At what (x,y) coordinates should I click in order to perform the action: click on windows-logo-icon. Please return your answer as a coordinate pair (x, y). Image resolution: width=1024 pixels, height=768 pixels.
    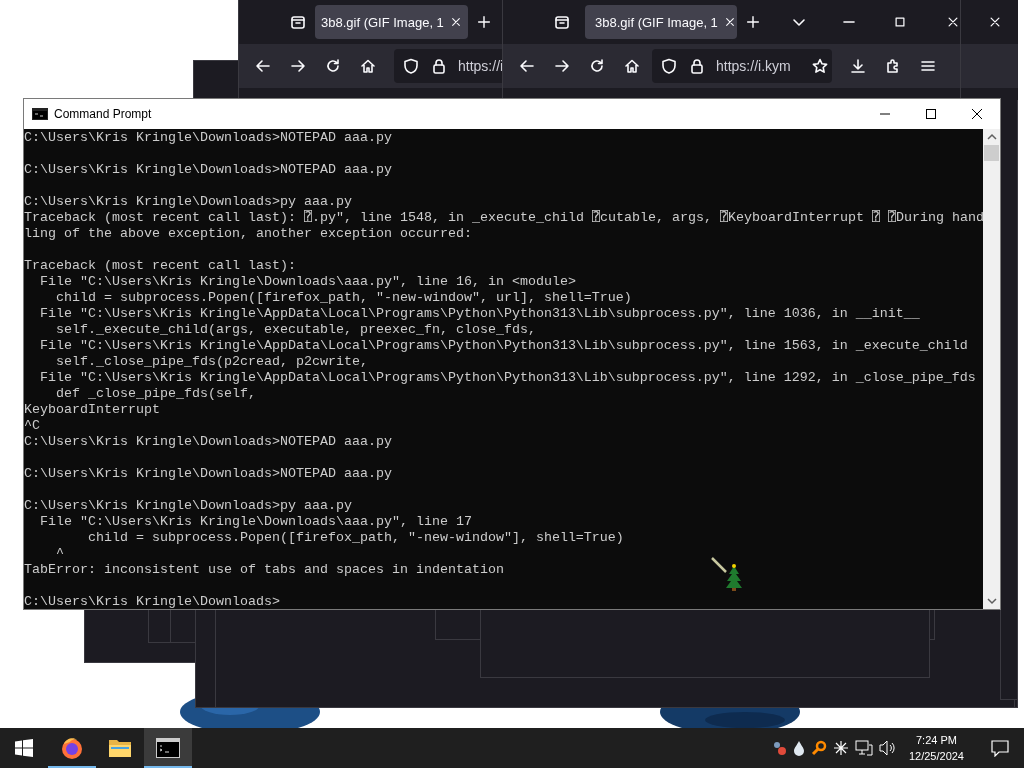
    Looking at the image, I should click on (24, 748).